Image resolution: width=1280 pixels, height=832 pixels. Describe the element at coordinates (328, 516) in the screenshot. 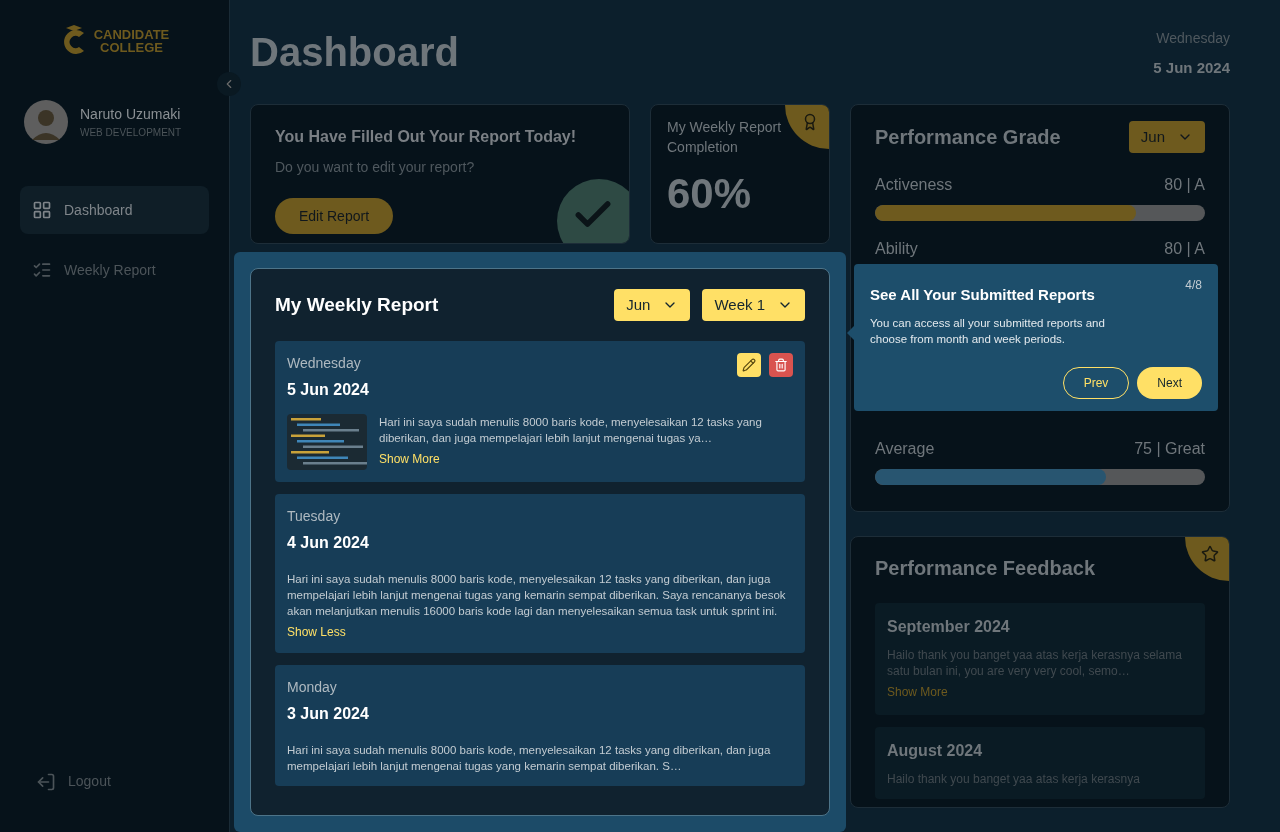

I see `entry-day: Tuesday` at that location.